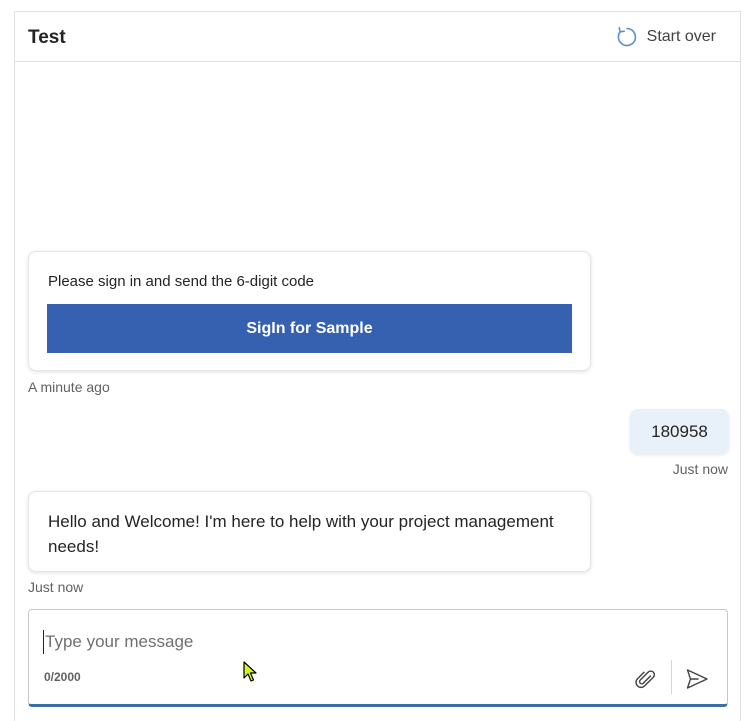 The height and width of the screenshot is (721, 754). Describe the element at coordinates (323, 642) in the screenshot. I see `message-input` at that location.